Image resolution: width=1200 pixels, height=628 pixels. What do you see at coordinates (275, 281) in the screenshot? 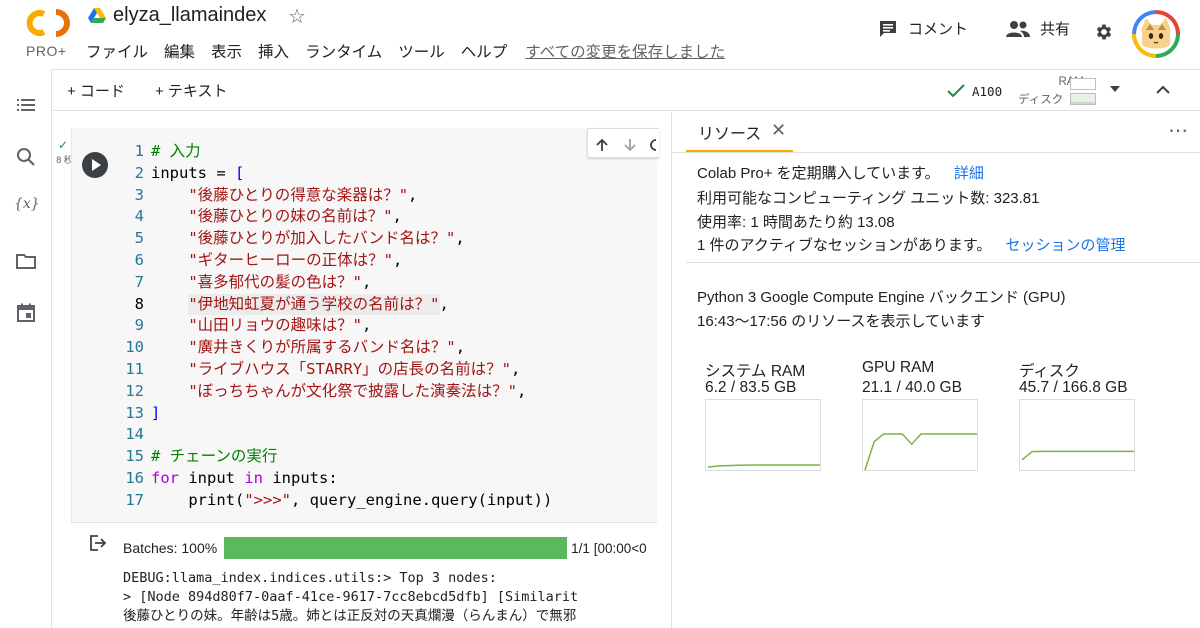
I see `code-token: "喜多郁代の髪の色は？"` at bounding box center [275, 281].